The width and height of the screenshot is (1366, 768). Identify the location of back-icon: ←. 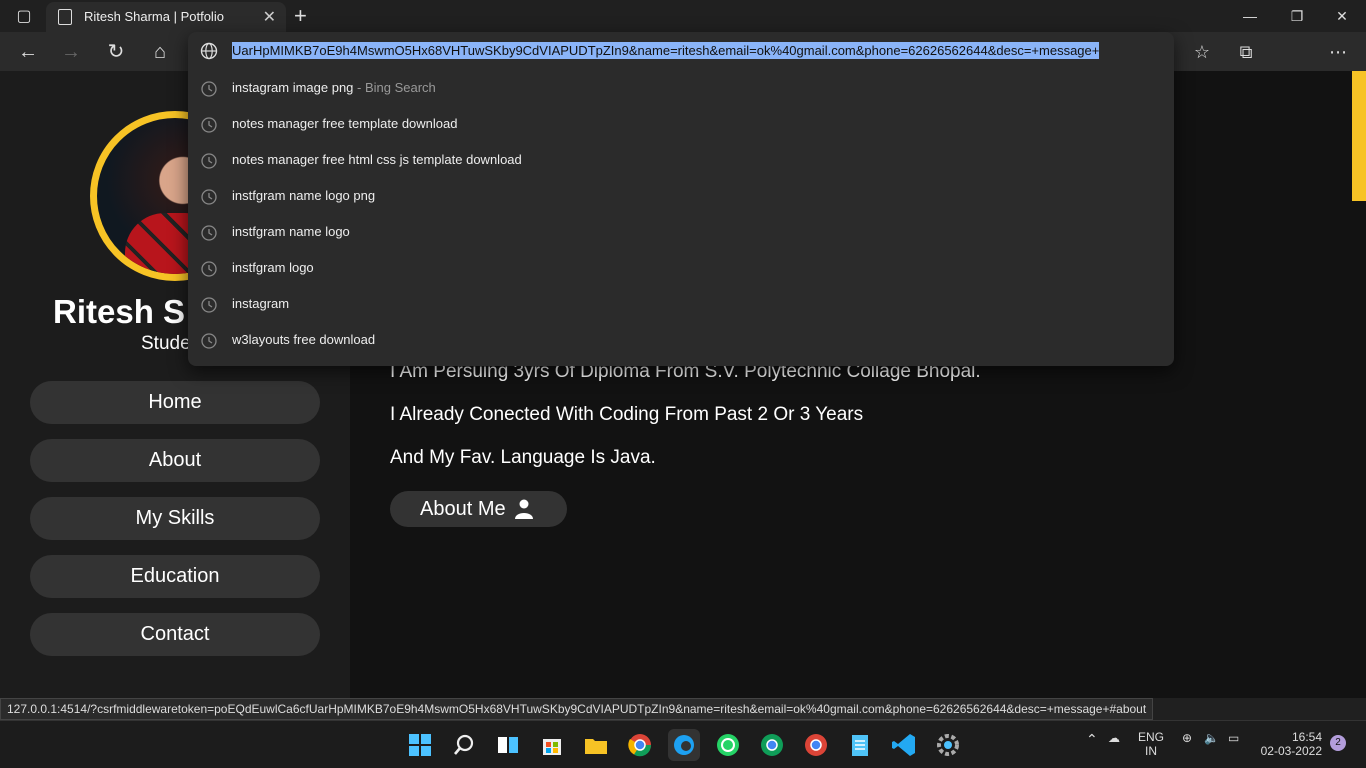
(28, 52).